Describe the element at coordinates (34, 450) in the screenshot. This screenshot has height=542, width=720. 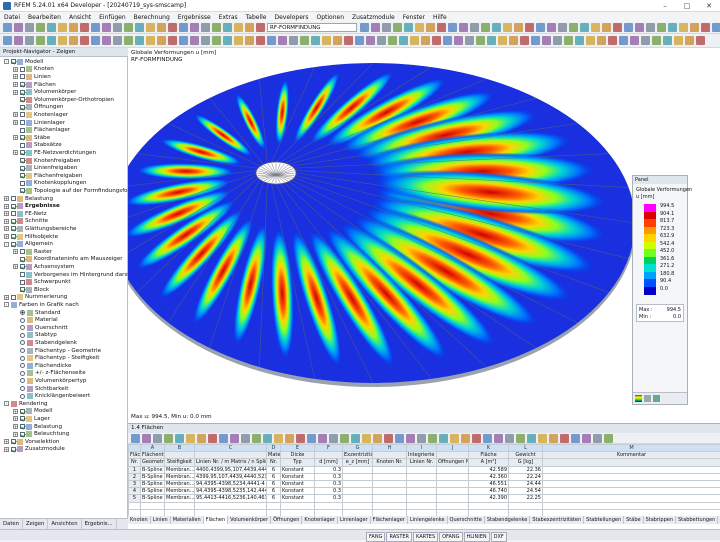
I see `tree-item-zusatzmodule: +Zusatzmodule` at that location.